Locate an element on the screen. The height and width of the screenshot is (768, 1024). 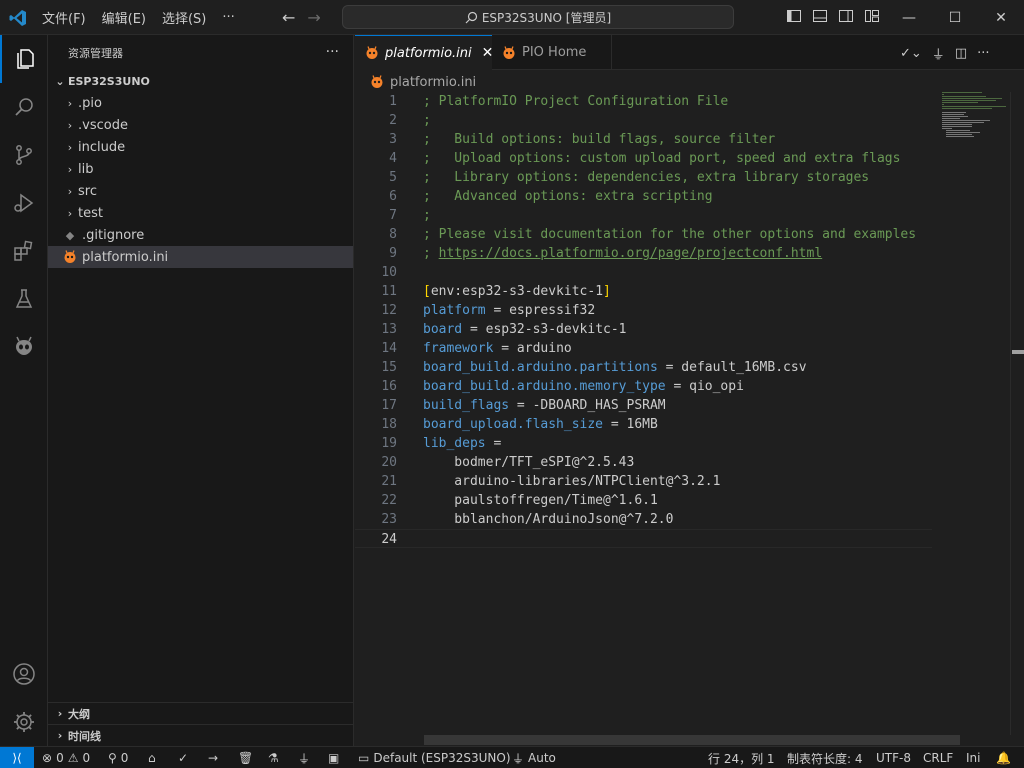
tree-folder-pio: › .pio is located at coordinates (200, 103).